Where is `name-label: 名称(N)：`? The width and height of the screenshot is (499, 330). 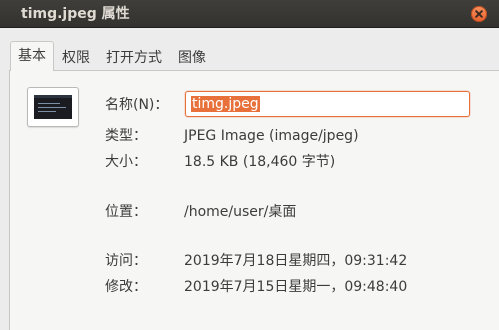
name-label: 名称(N)： is located at coordinates (137, 105).